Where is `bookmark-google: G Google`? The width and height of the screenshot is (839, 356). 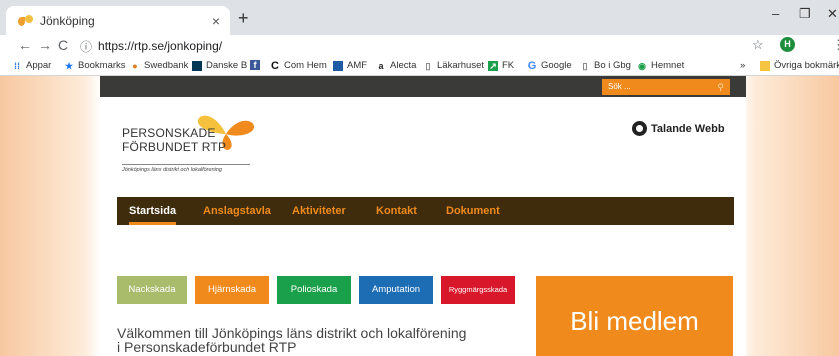 bookmark-google: G Google is located at coordinates (549, 65).